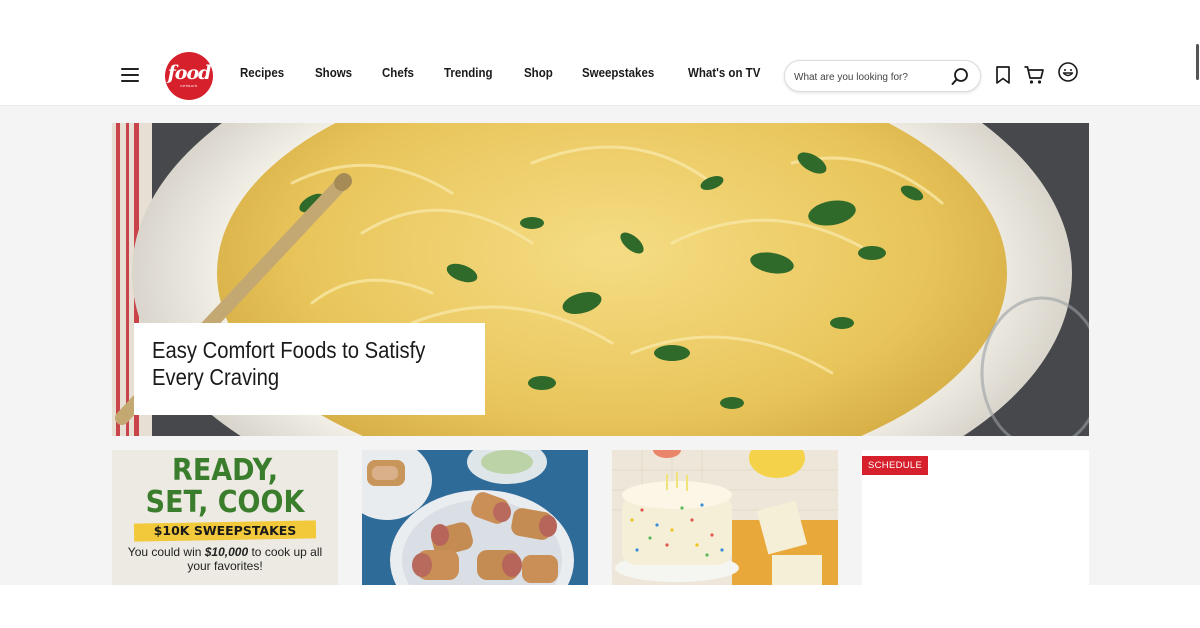 The width and height of the screenshot is (1200, 628). What do you see at coordinates (618, 73) in the screenshot?
I see `nav-sweepstakes: Sweepstakes` at bounding box center [618, 73].